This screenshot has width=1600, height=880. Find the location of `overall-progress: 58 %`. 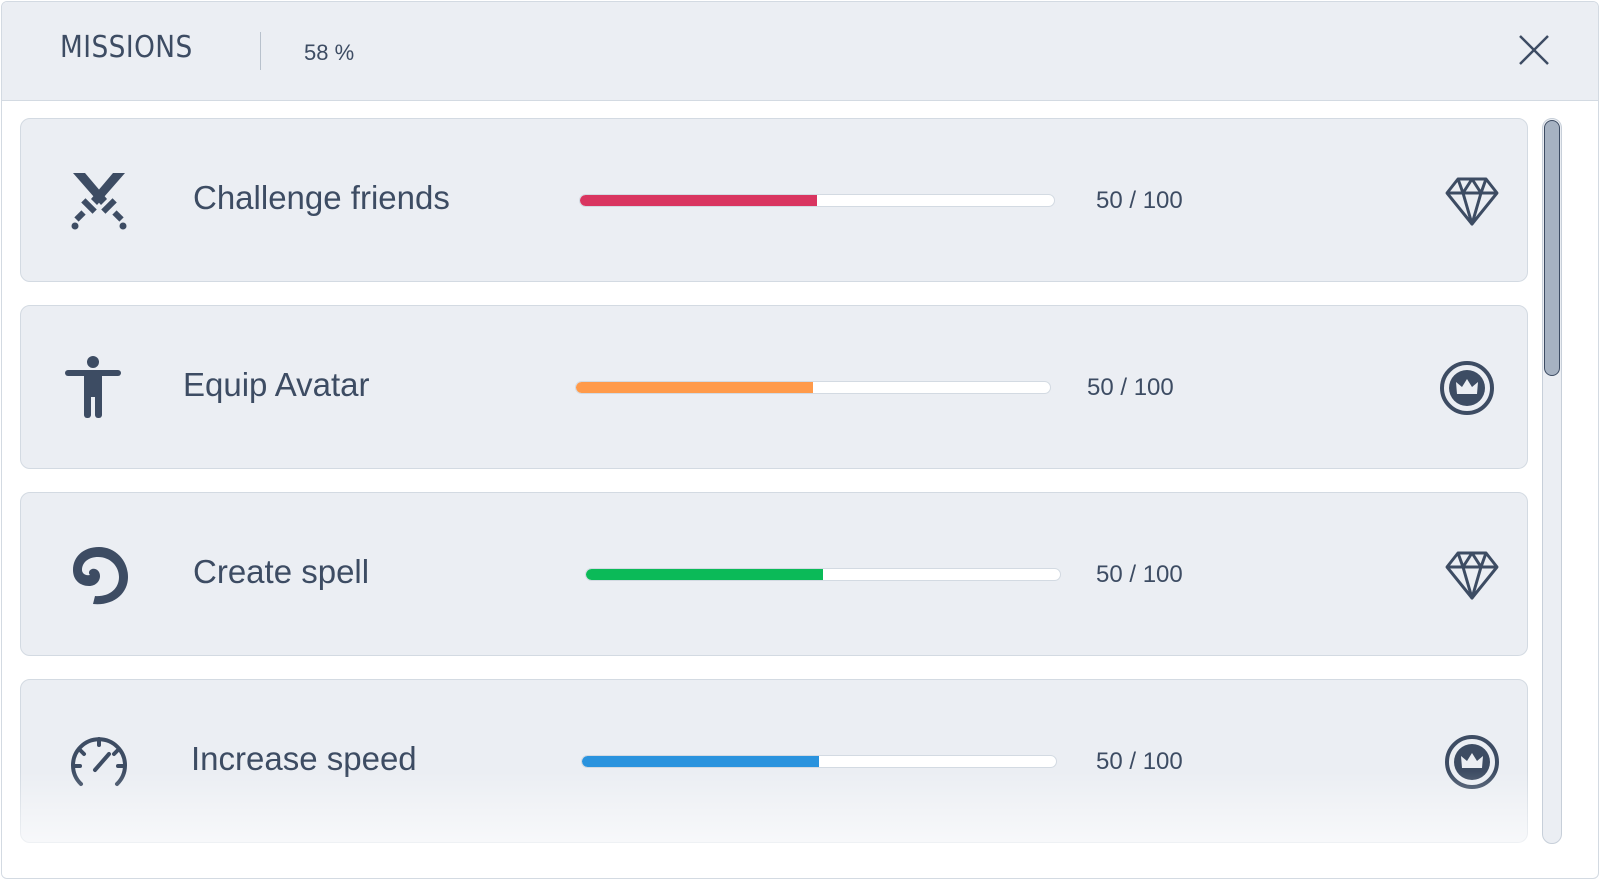

overall-progress: 58 % is located at coordinates (329, 52).